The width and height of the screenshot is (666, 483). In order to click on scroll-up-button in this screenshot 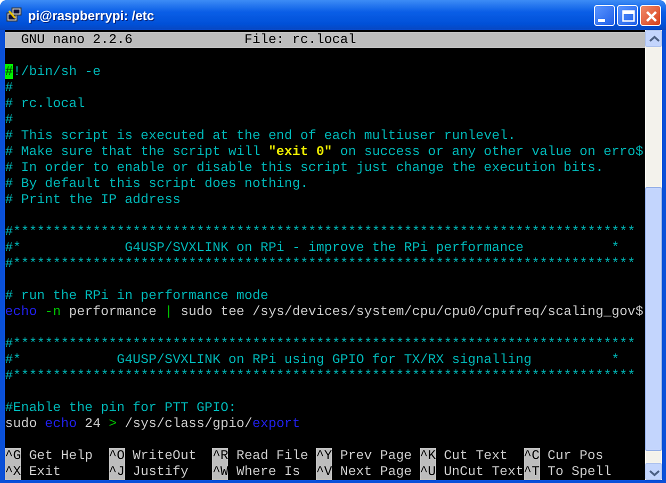, I will do `click(653, 38)`.